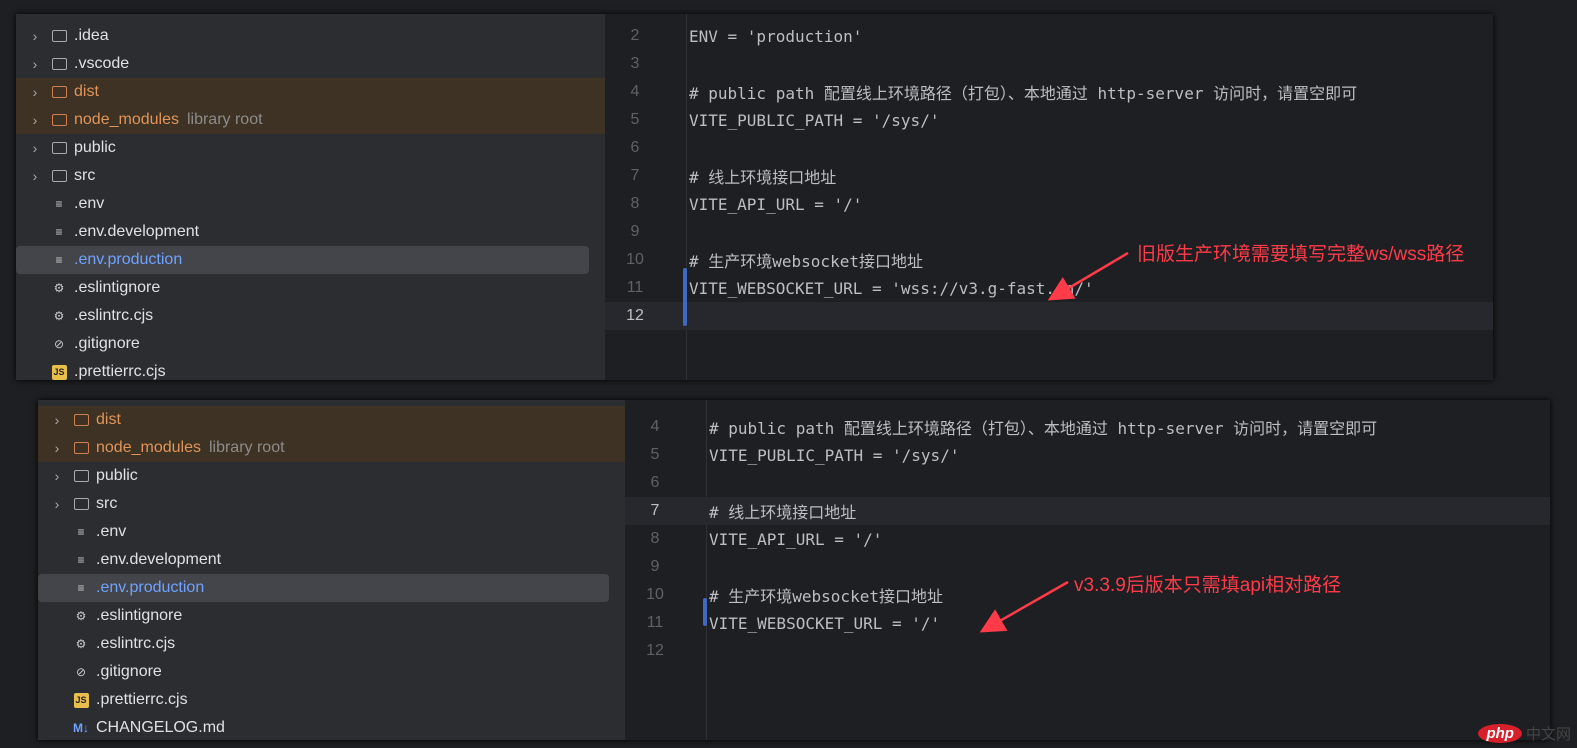 This screenshot has width=1577, height=748. I want to click on annotation-new: v3.3.9后版本只需填api相对路径, so click(1208, 585).